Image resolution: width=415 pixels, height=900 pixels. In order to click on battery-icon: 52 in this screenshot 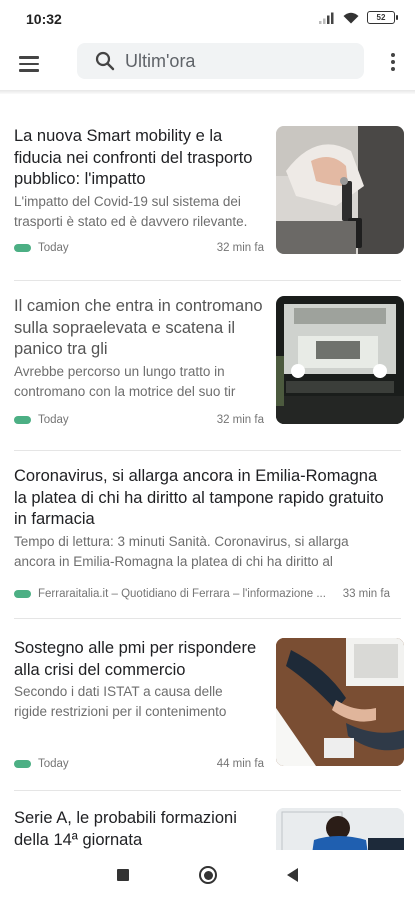, I will do `click(382, 17)`.